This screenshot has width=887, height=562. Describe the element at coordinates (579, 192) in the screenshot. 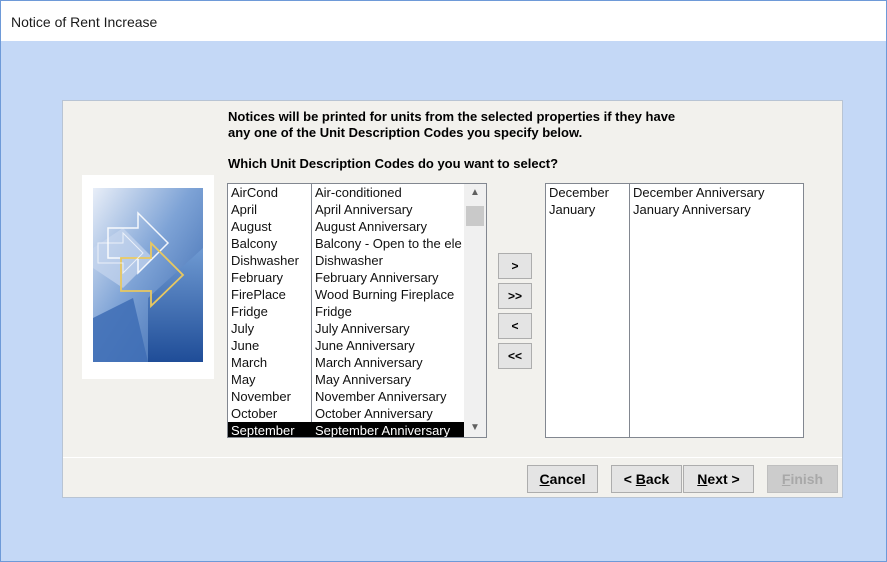

I see `code-cell: December` at that location.